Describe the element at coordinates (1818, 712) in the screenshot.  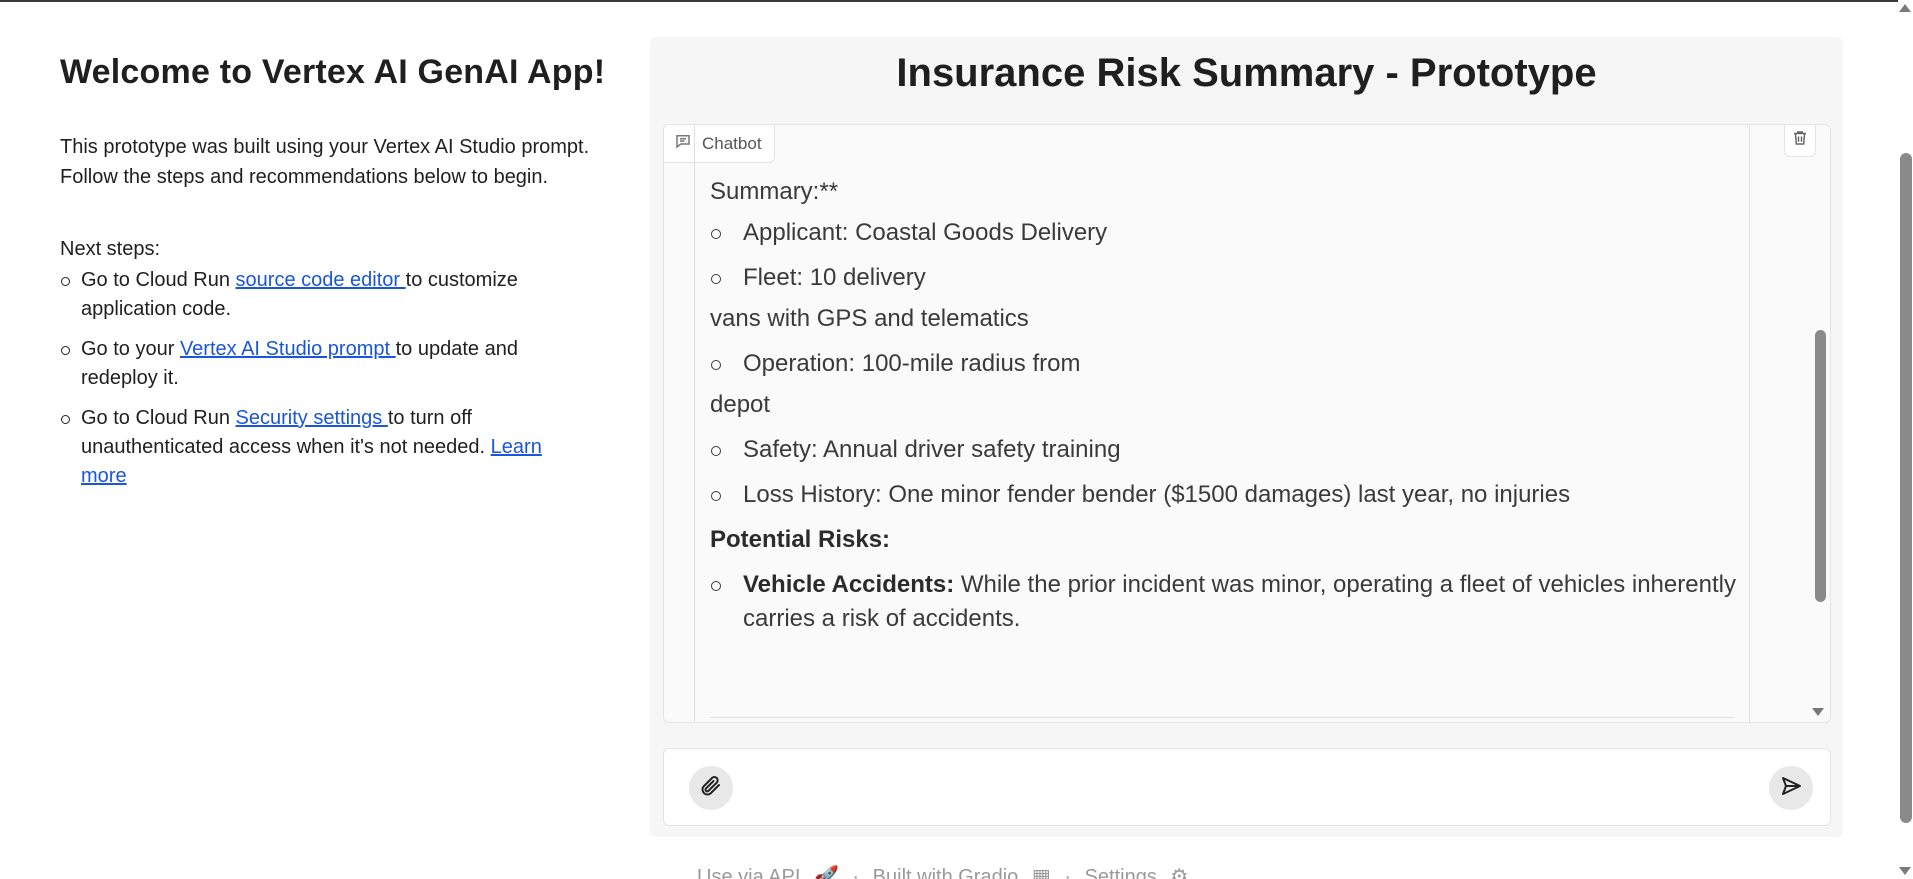
I see `chat-scroll-down-arrow` at that location.